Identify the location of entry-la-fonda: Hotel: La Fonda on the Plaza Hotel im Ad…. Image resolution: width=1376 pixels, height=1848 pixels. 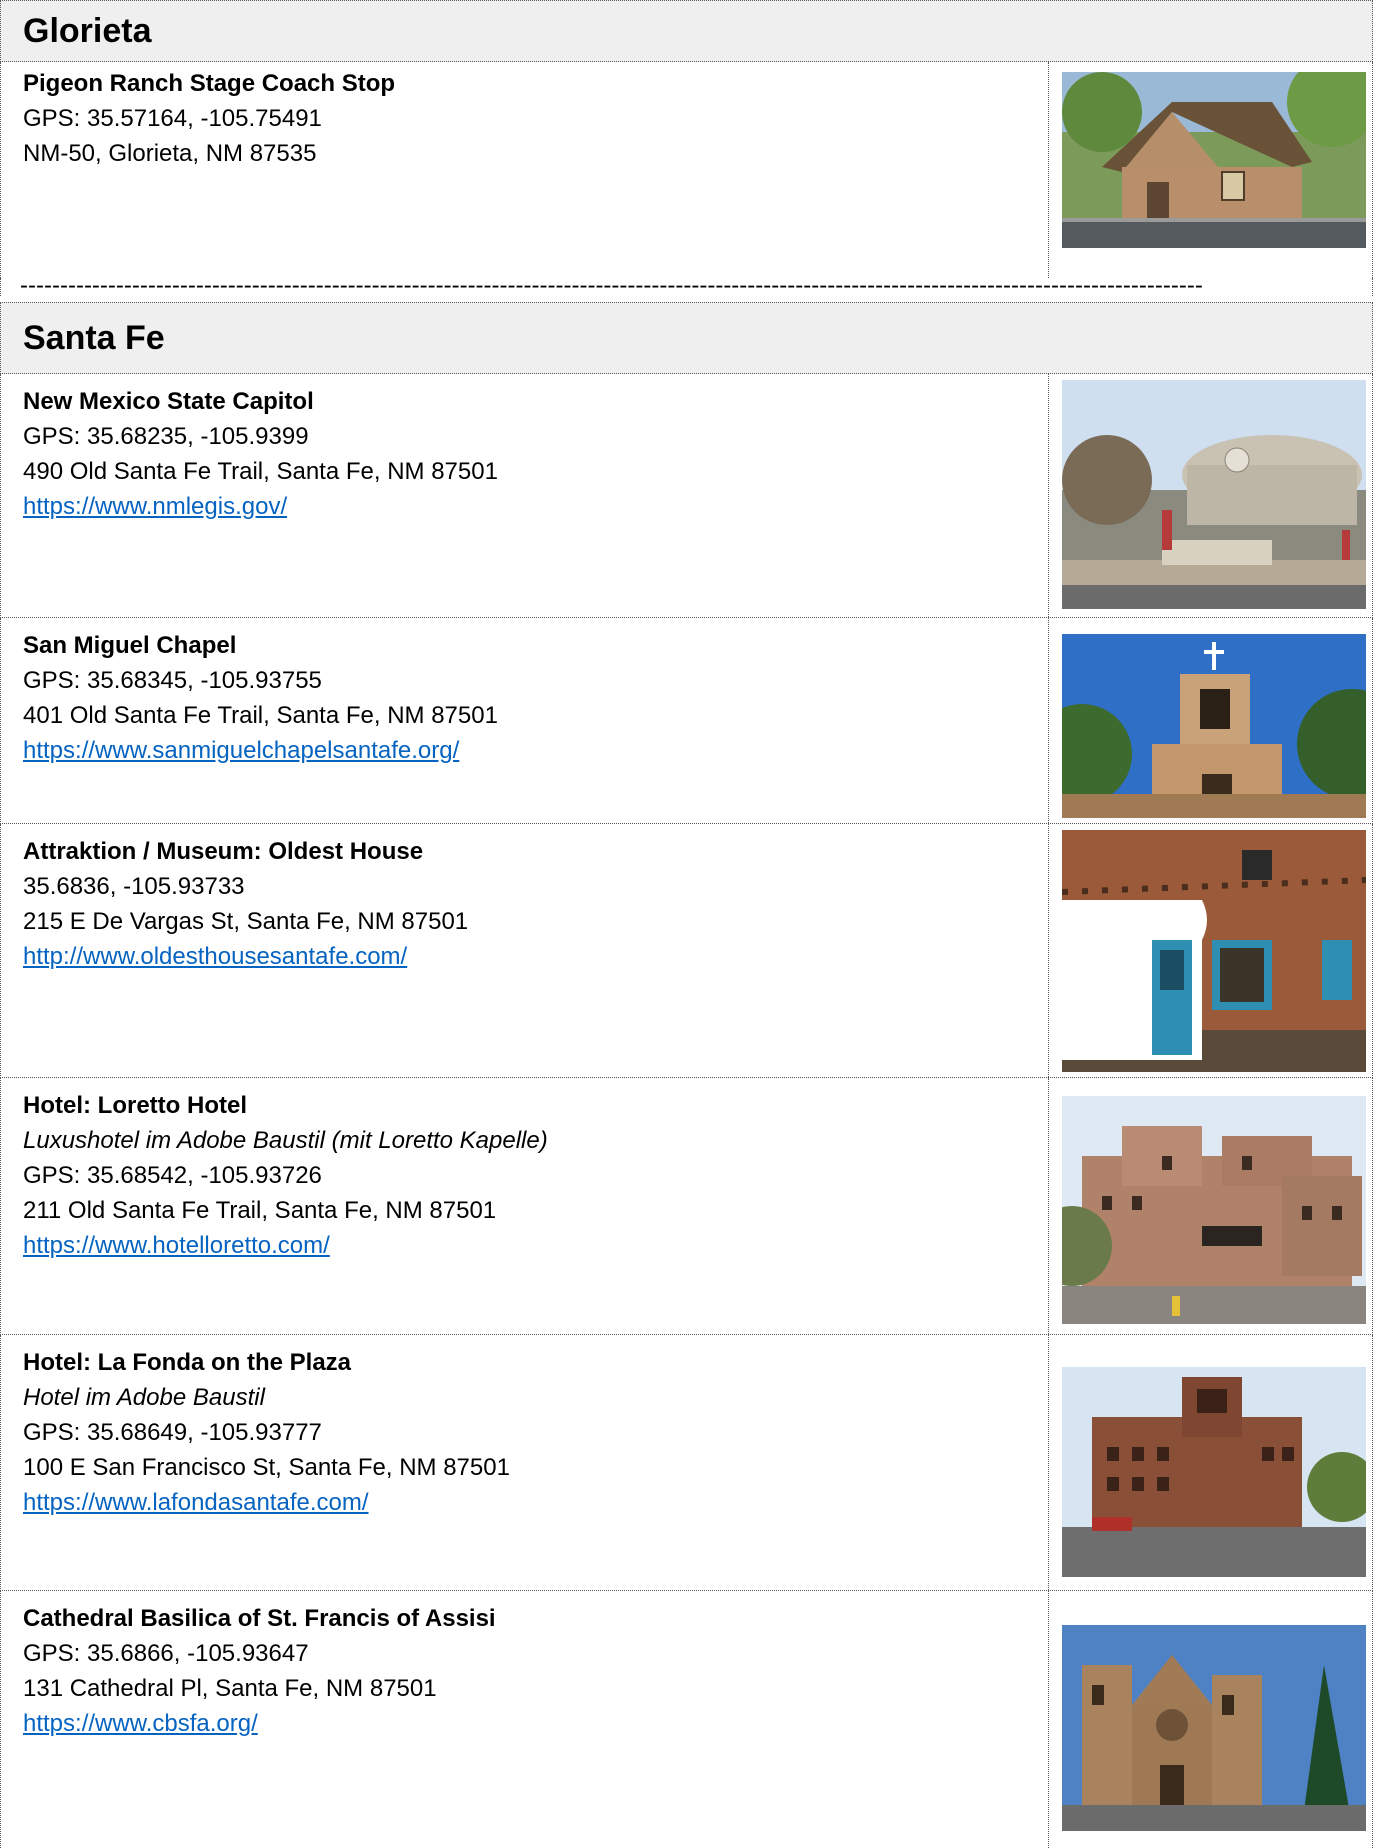
(686, 1463).